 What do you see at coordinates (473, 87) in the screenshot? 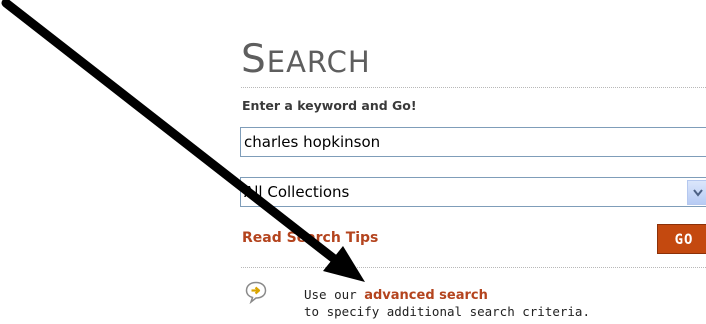
I see `title-divider` at bounding box center [473, 87].